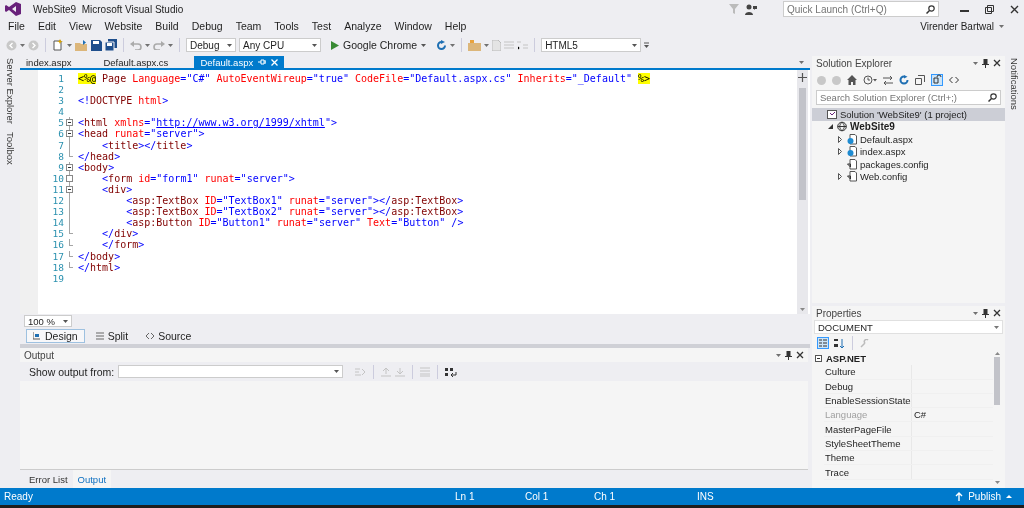 Image resolution: width=1024 pixels, height=508 pixels. Describe the element at coordinates (957, 26) in the screenshot. I see `user-name: Virender Bartwal` at that location.